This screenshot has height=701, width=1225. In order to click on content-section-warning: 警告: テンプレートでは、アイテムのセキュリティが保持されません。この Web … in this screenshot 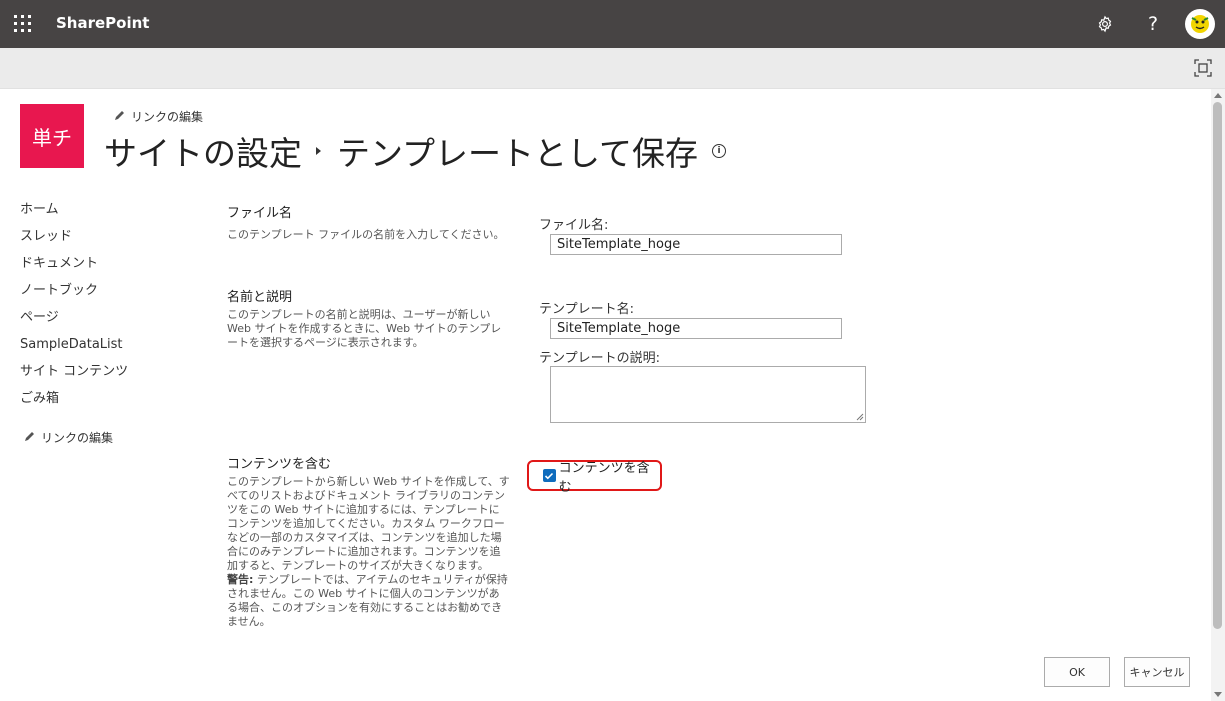, I will do `click(368, 601)`.